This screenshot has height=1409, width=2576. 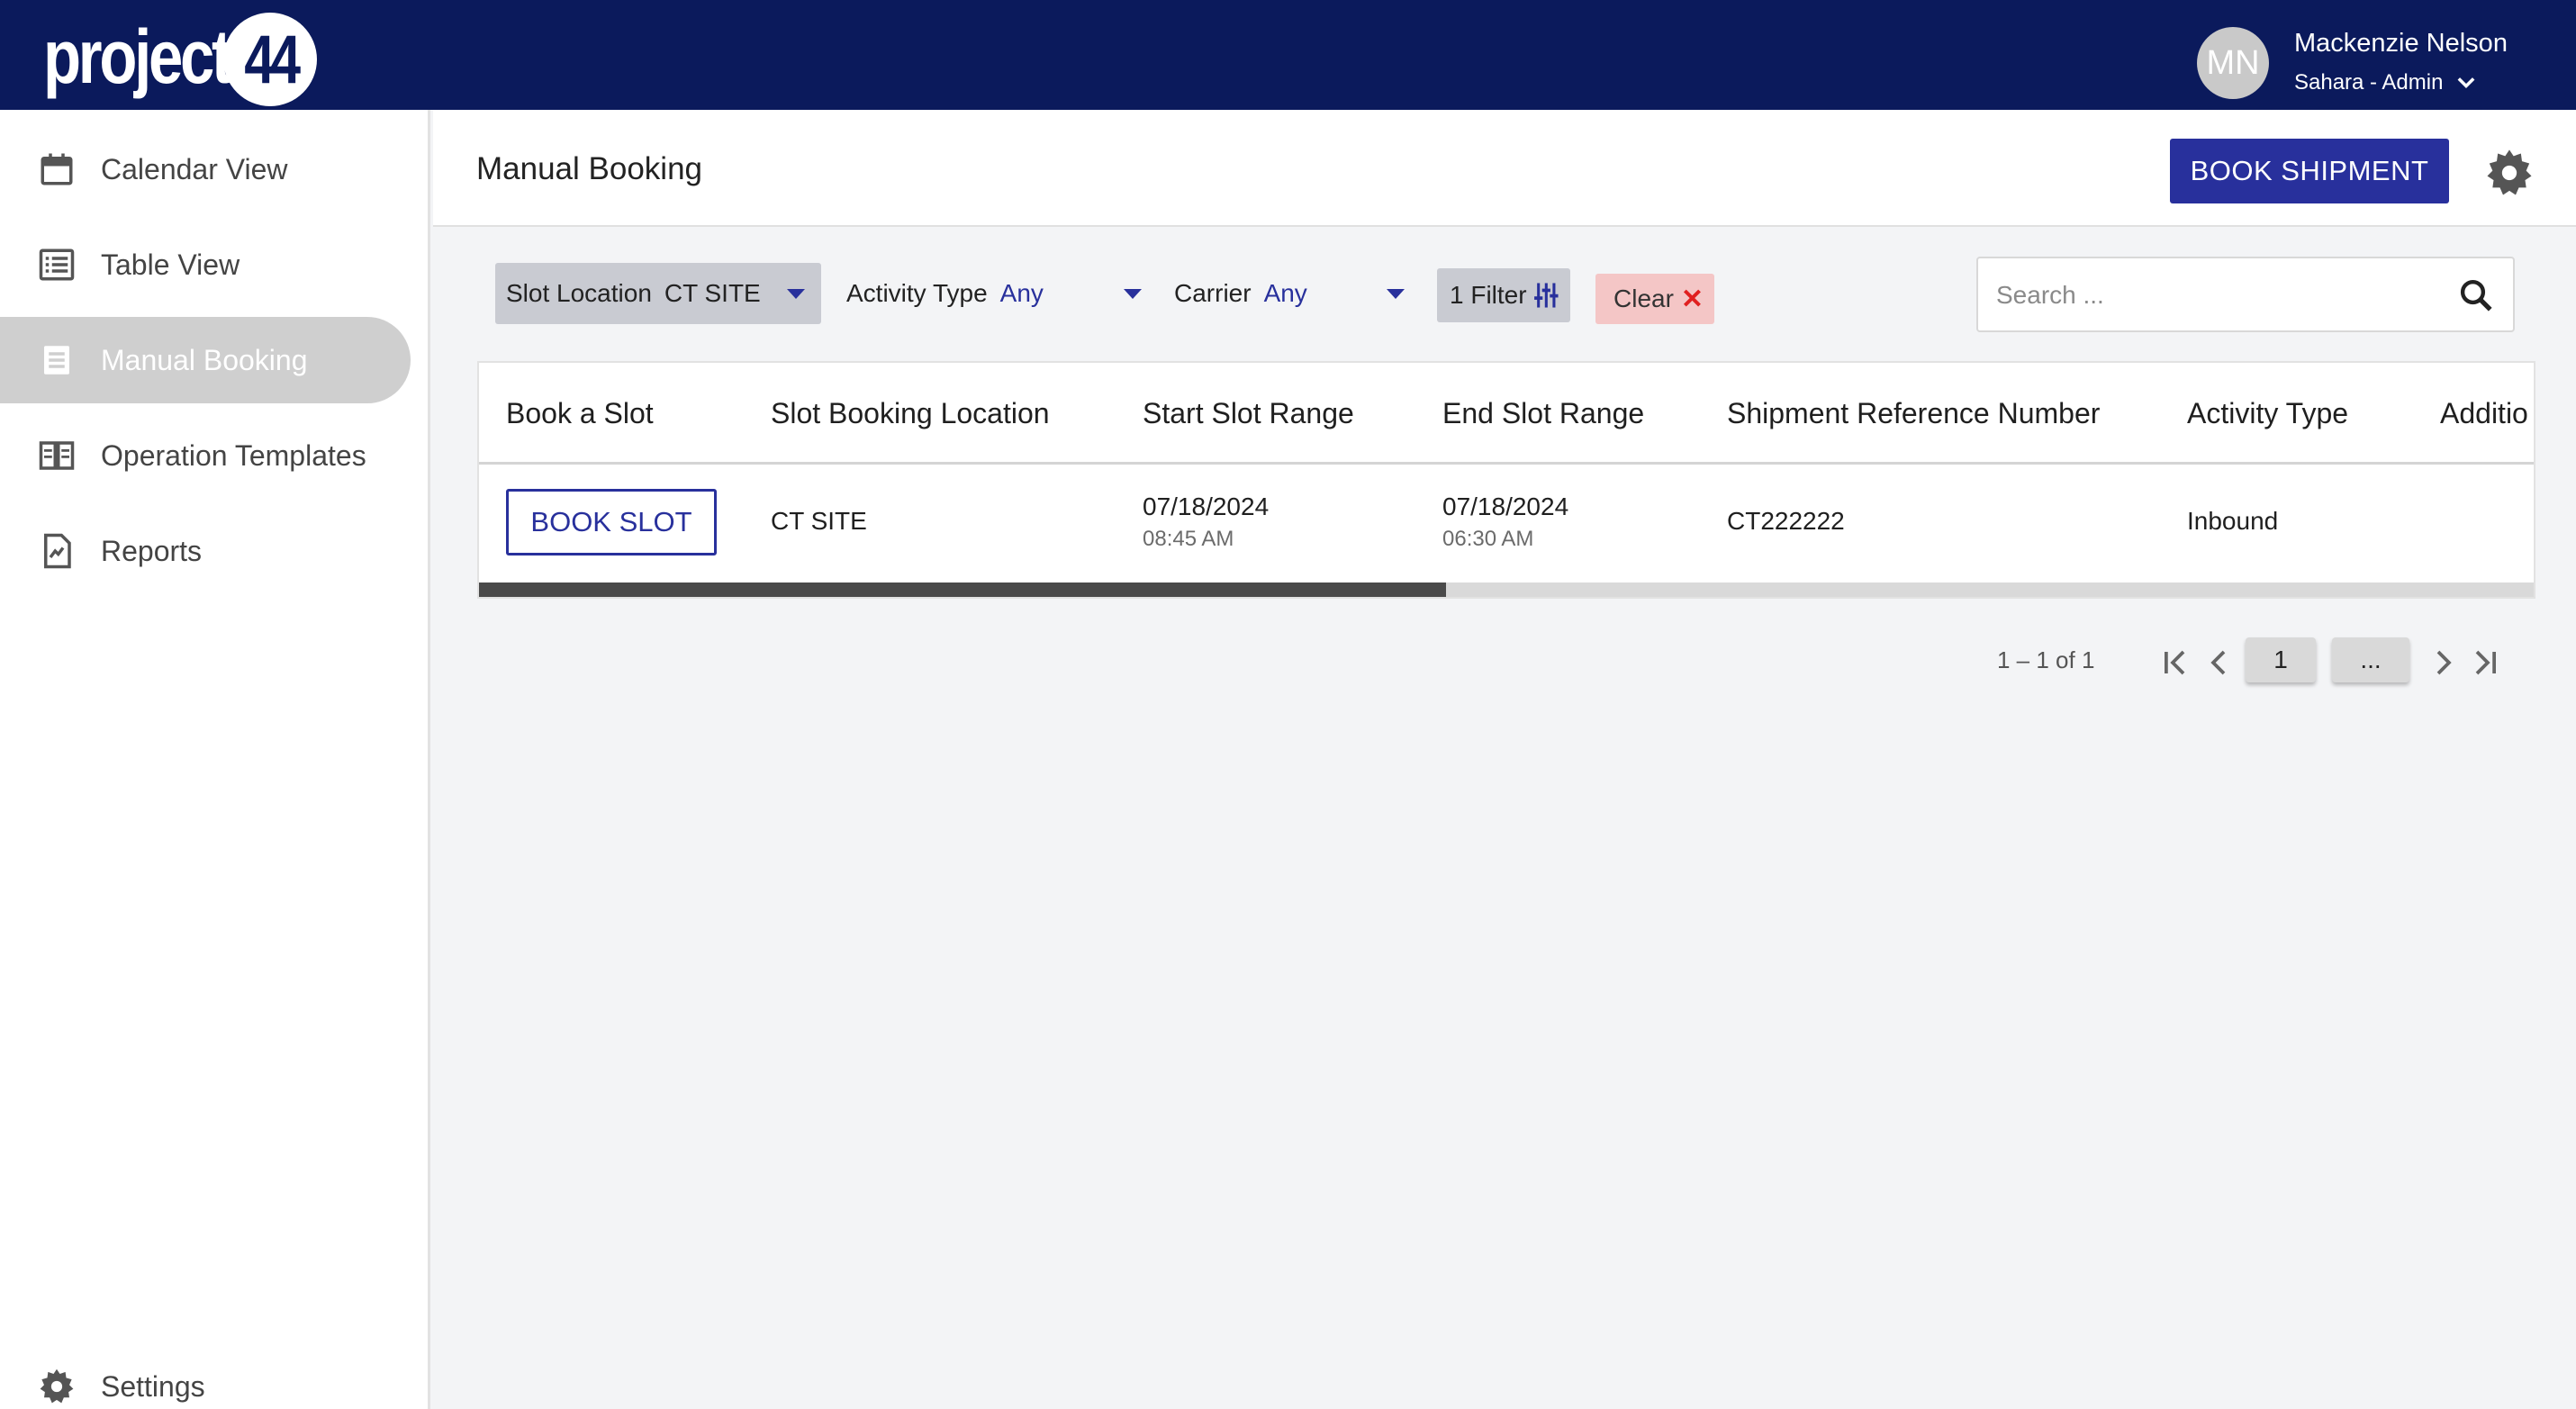 What do you see at coordinates (1543, 413) in the screenshot?
I see `column-header-end-slot-range: End Slot Range` at bounding box center [1543, 413].